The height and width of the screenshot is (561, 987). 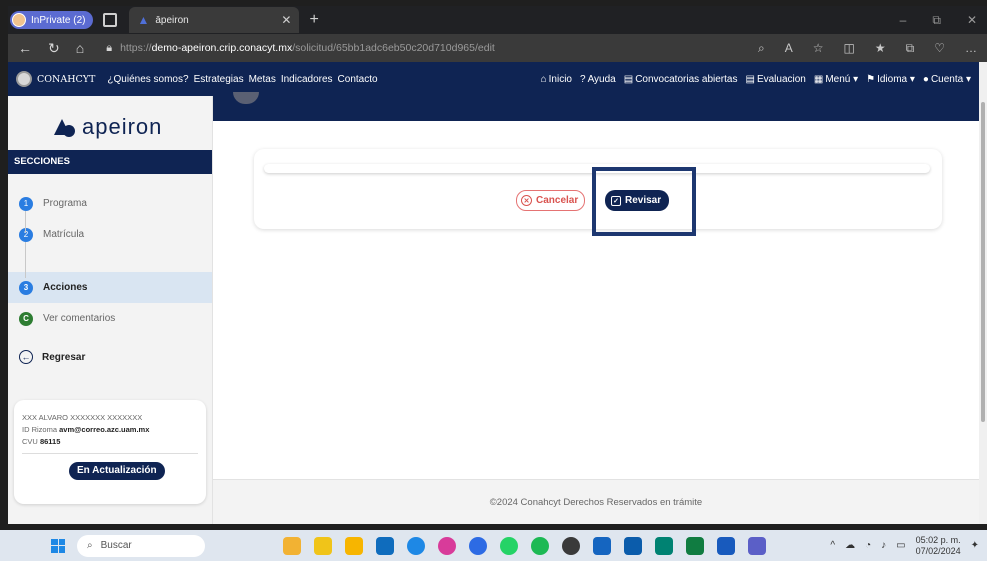 What do you see at coordinates (219, 79) in the screenshot?
I see `nav-link-estrategias: Estrategias` at bounding box center [219, 79].